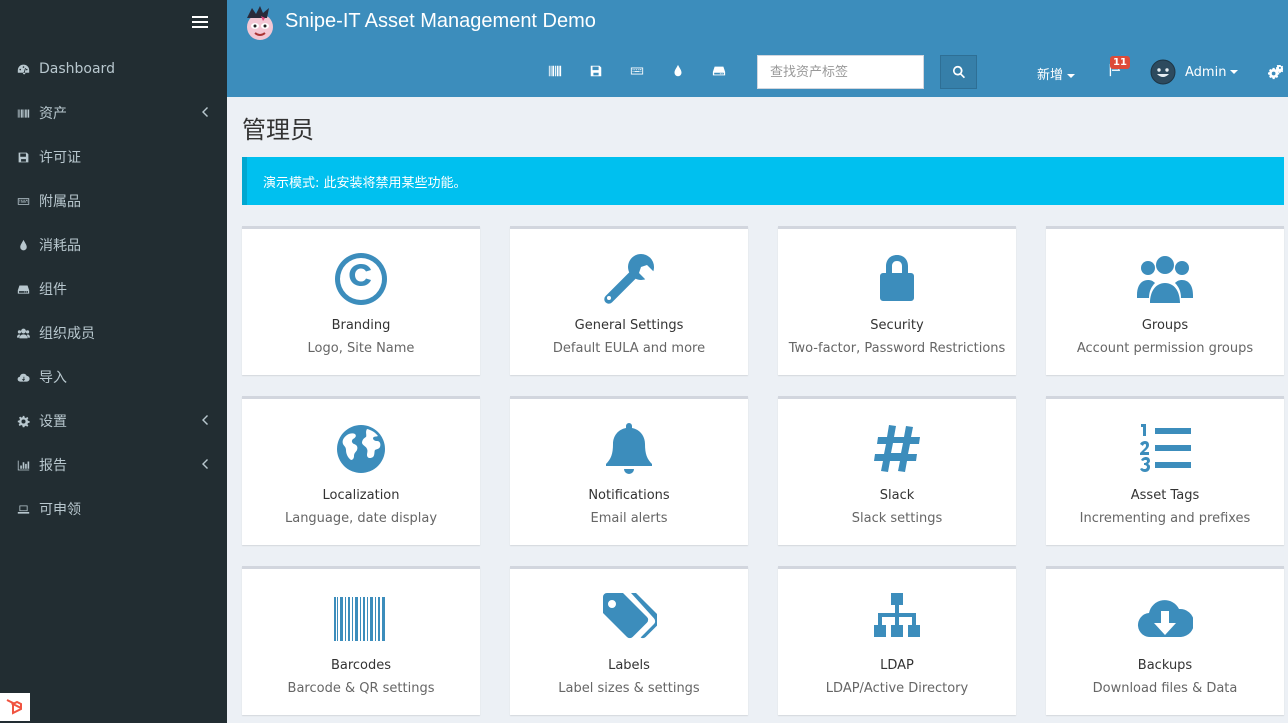 The height and width of the screenshot is (723, 1288). What do you see at coordinates (53, 114) in the screenshot?
I see `sidebar-item-label: 资产` at bounding box center [53, 114].